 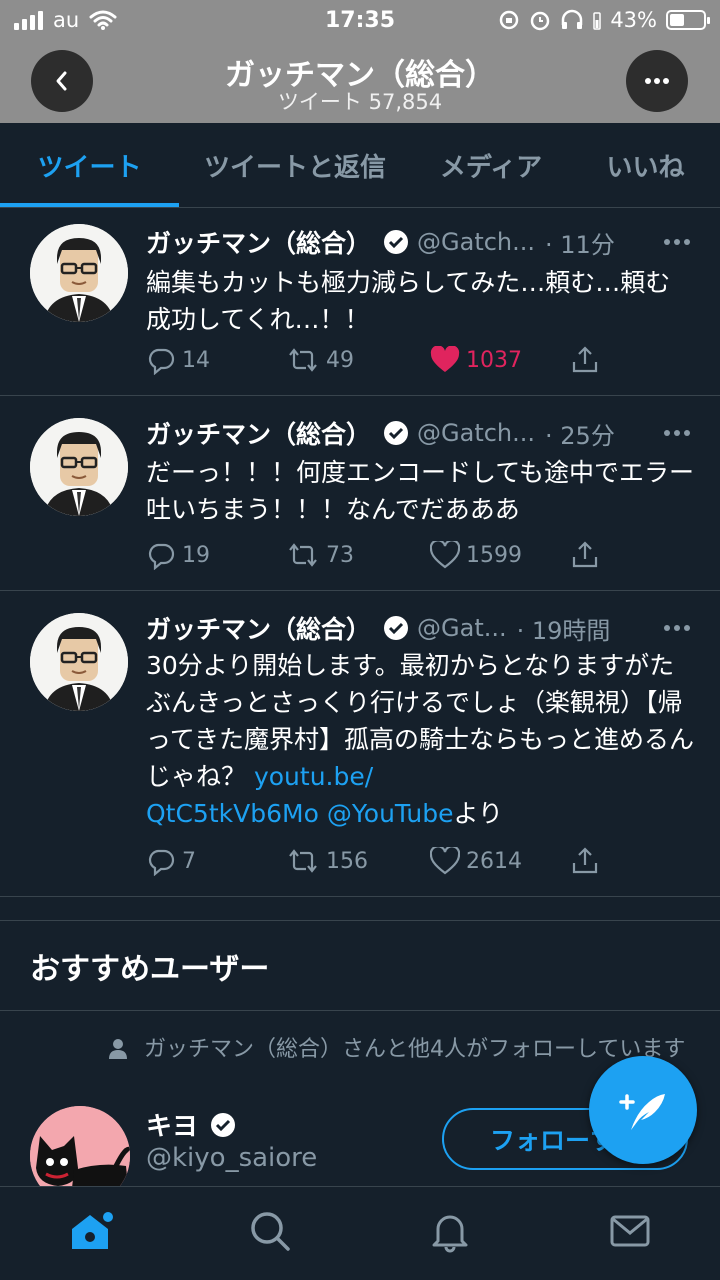 What do you see at coordinates (633, 20) in the screenshot?
I see `battery-percent: 43%` at bounding box center [633, 20].